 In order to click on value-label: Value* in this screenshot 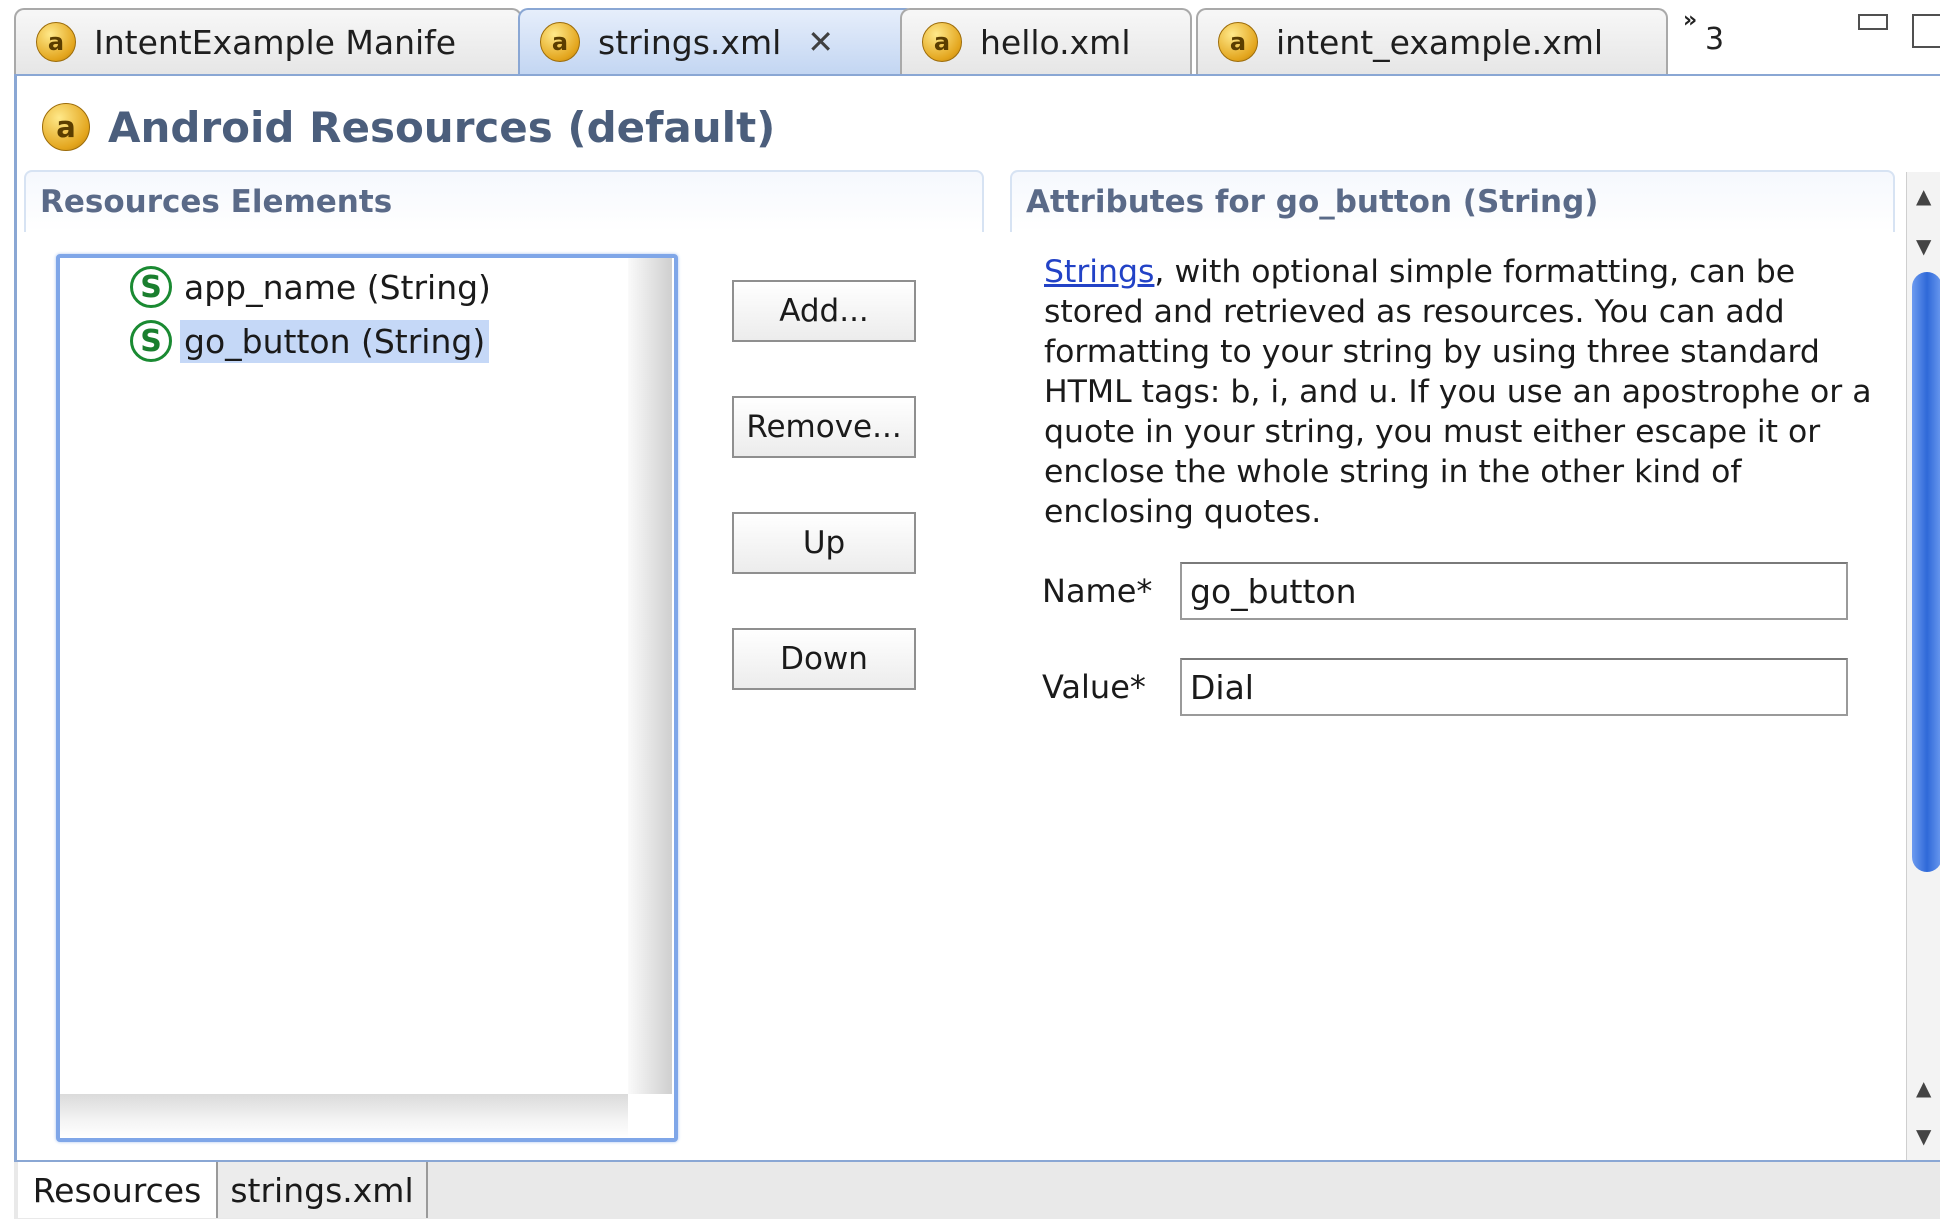, I will do `click(1094, 687)`.